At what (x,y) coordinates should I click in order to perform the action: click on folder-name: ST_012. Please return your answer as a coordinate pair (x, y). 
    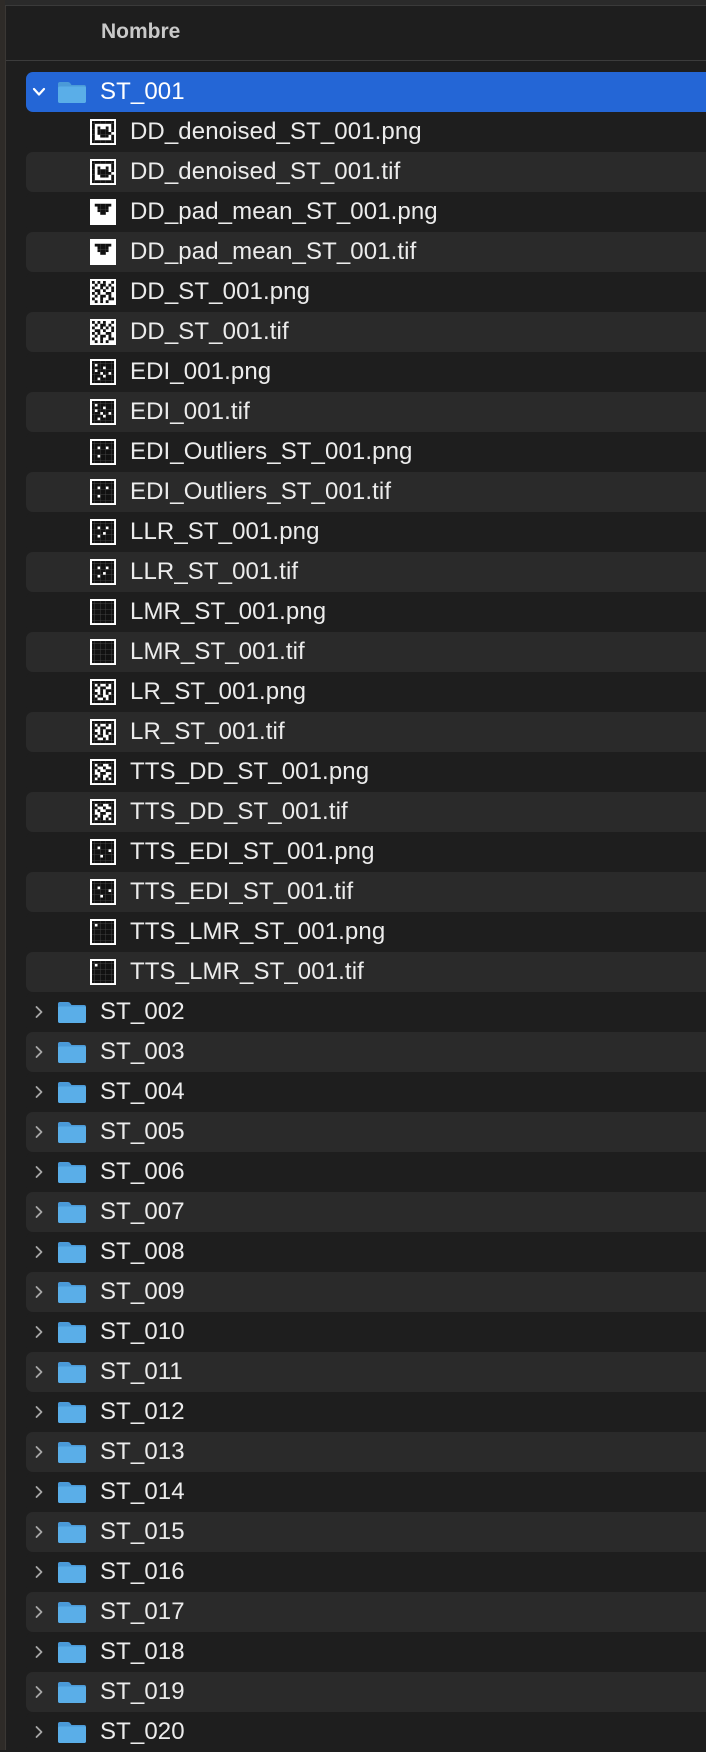
    Looking at the image, I should click on (142, 1411).